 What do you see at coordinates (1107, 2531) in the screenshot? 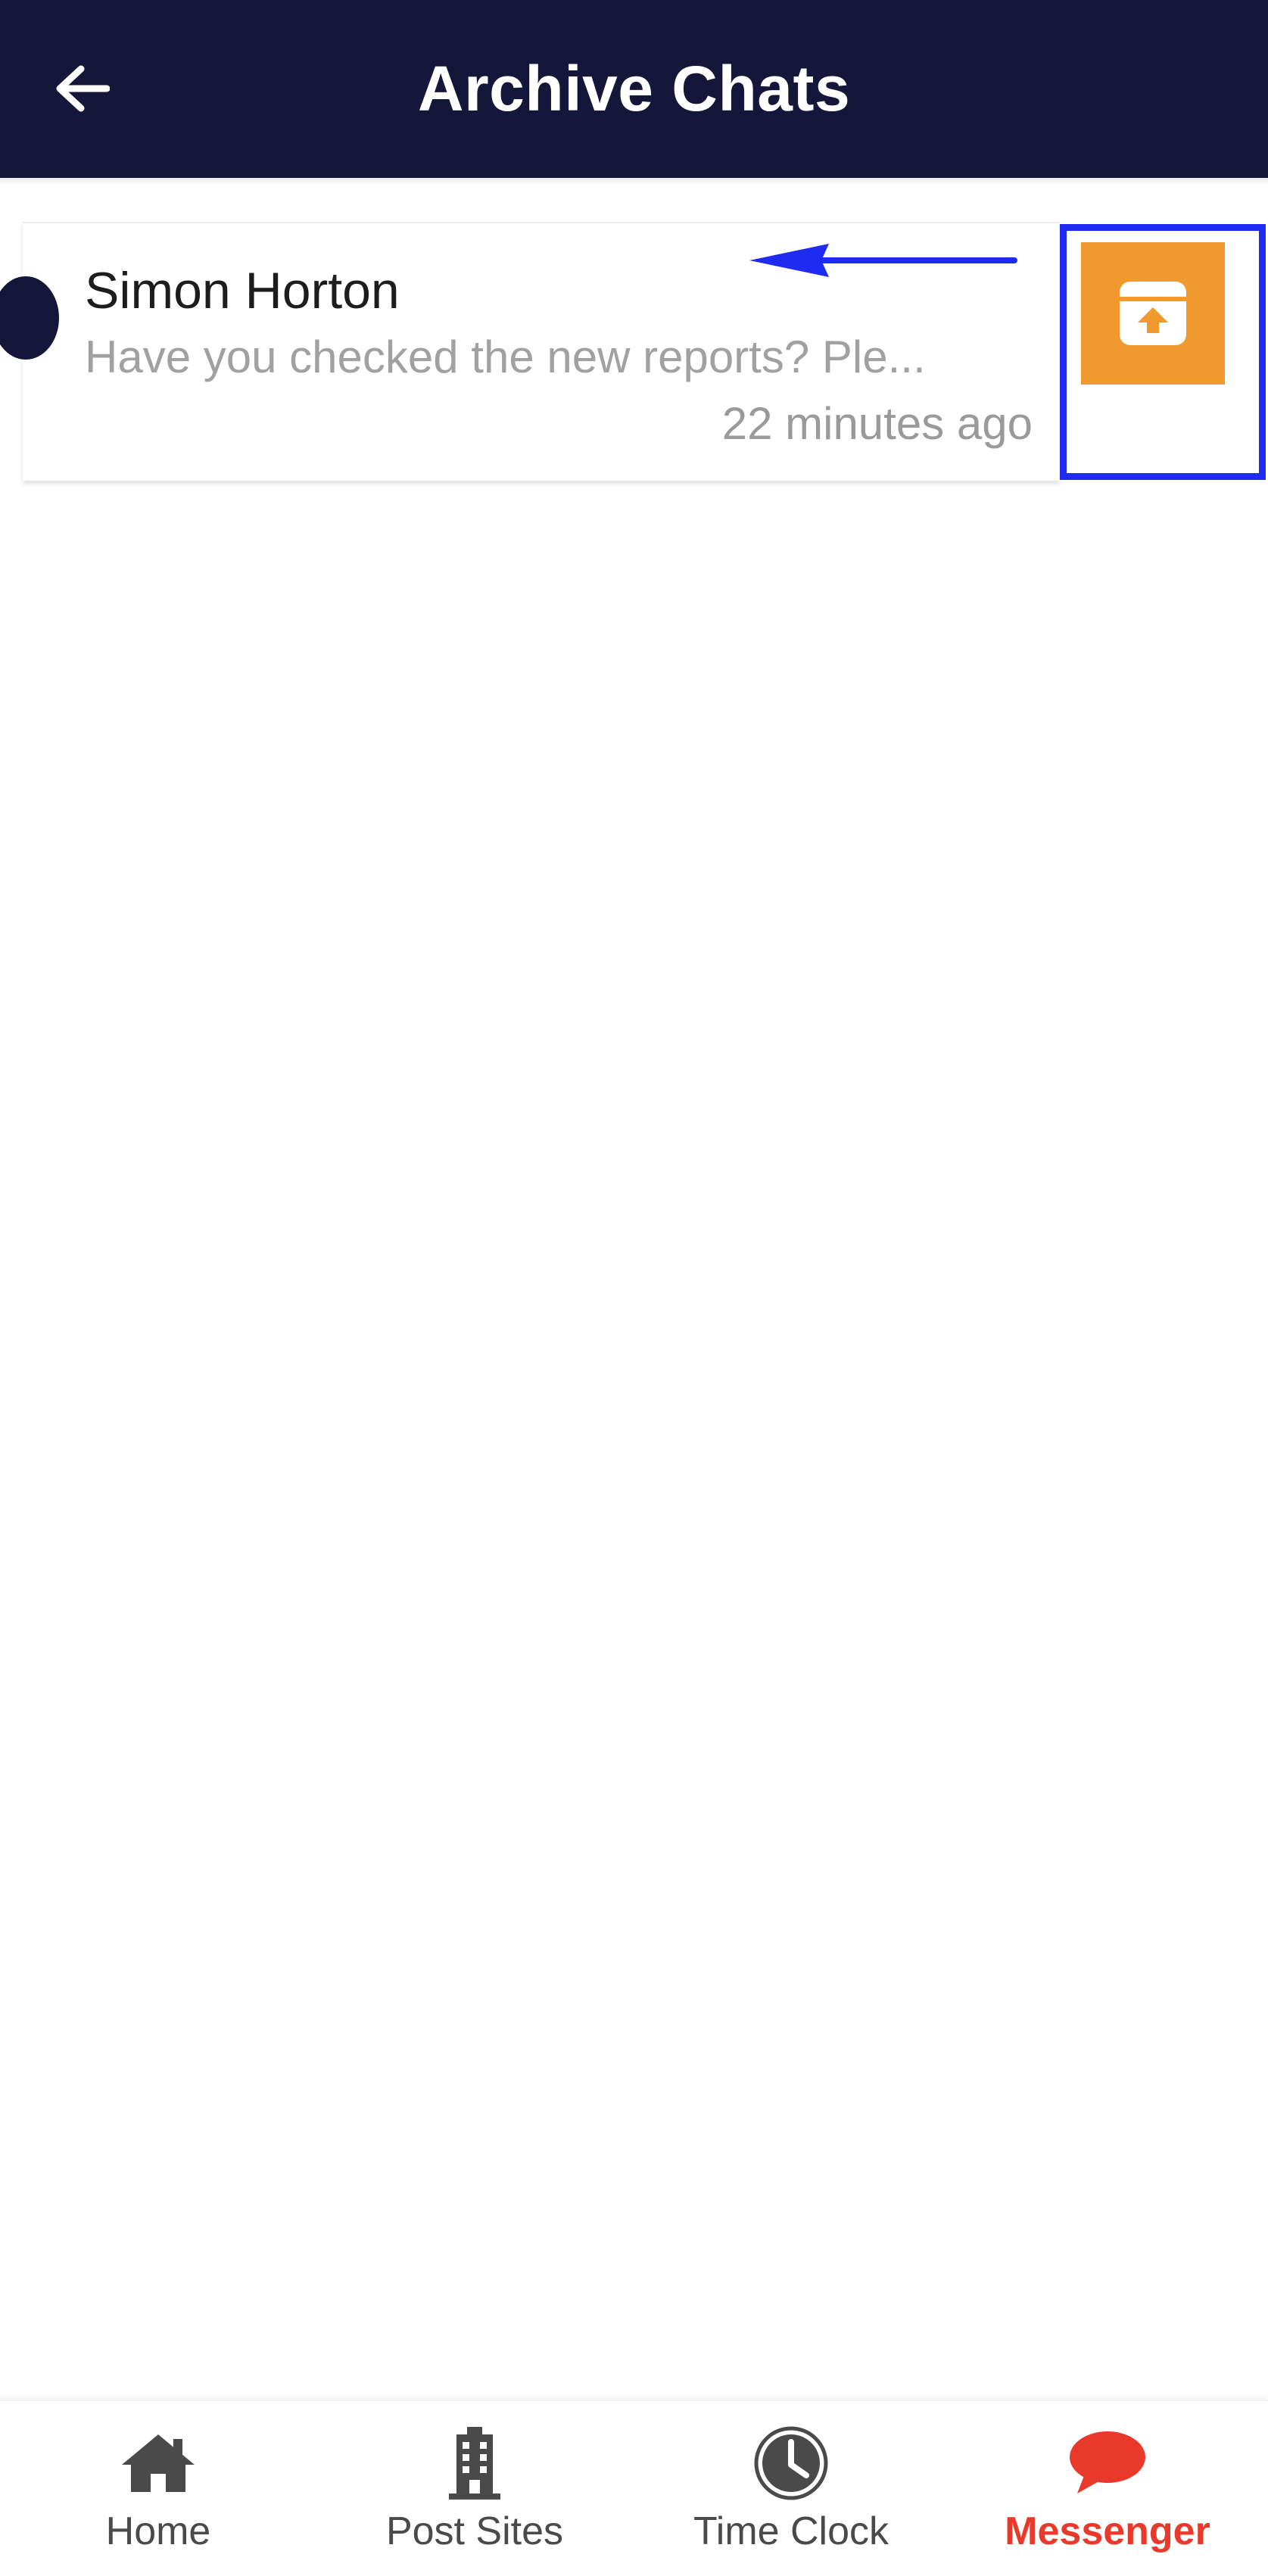
I see `nav-label-messenger: Messenger` at bounding box center [1107, 2531].